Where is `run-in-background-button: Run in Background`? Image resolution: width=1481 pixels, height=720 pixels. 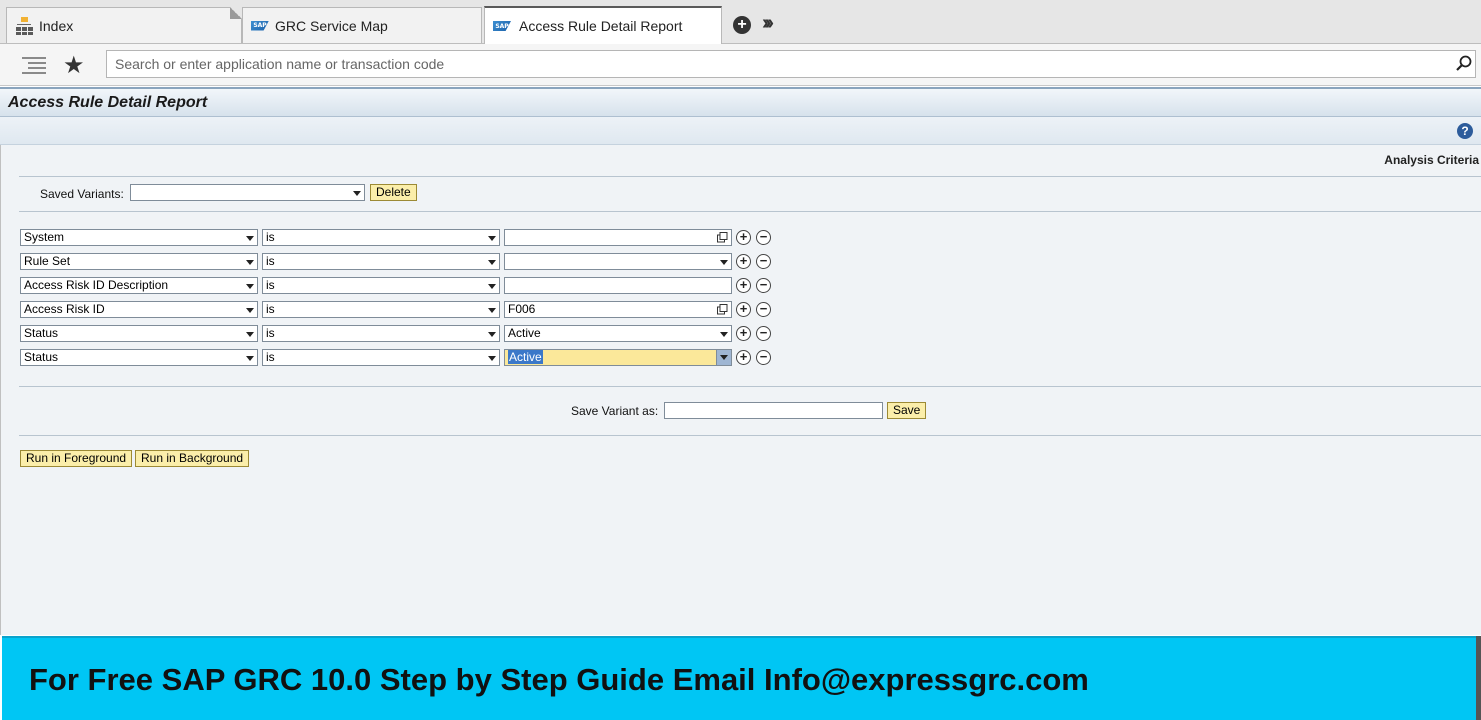 run-in-background-button: Run in Background is located at coordinates (192, 458).